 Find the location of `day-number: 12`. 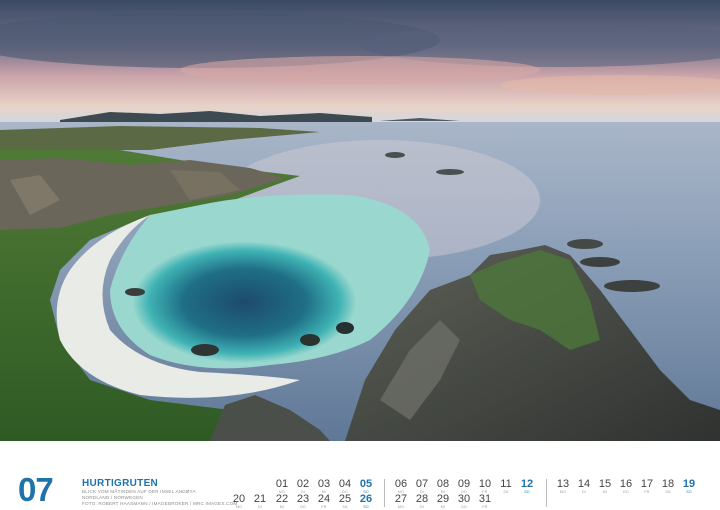

day-number: 12 is located at coordinates (527, 484).